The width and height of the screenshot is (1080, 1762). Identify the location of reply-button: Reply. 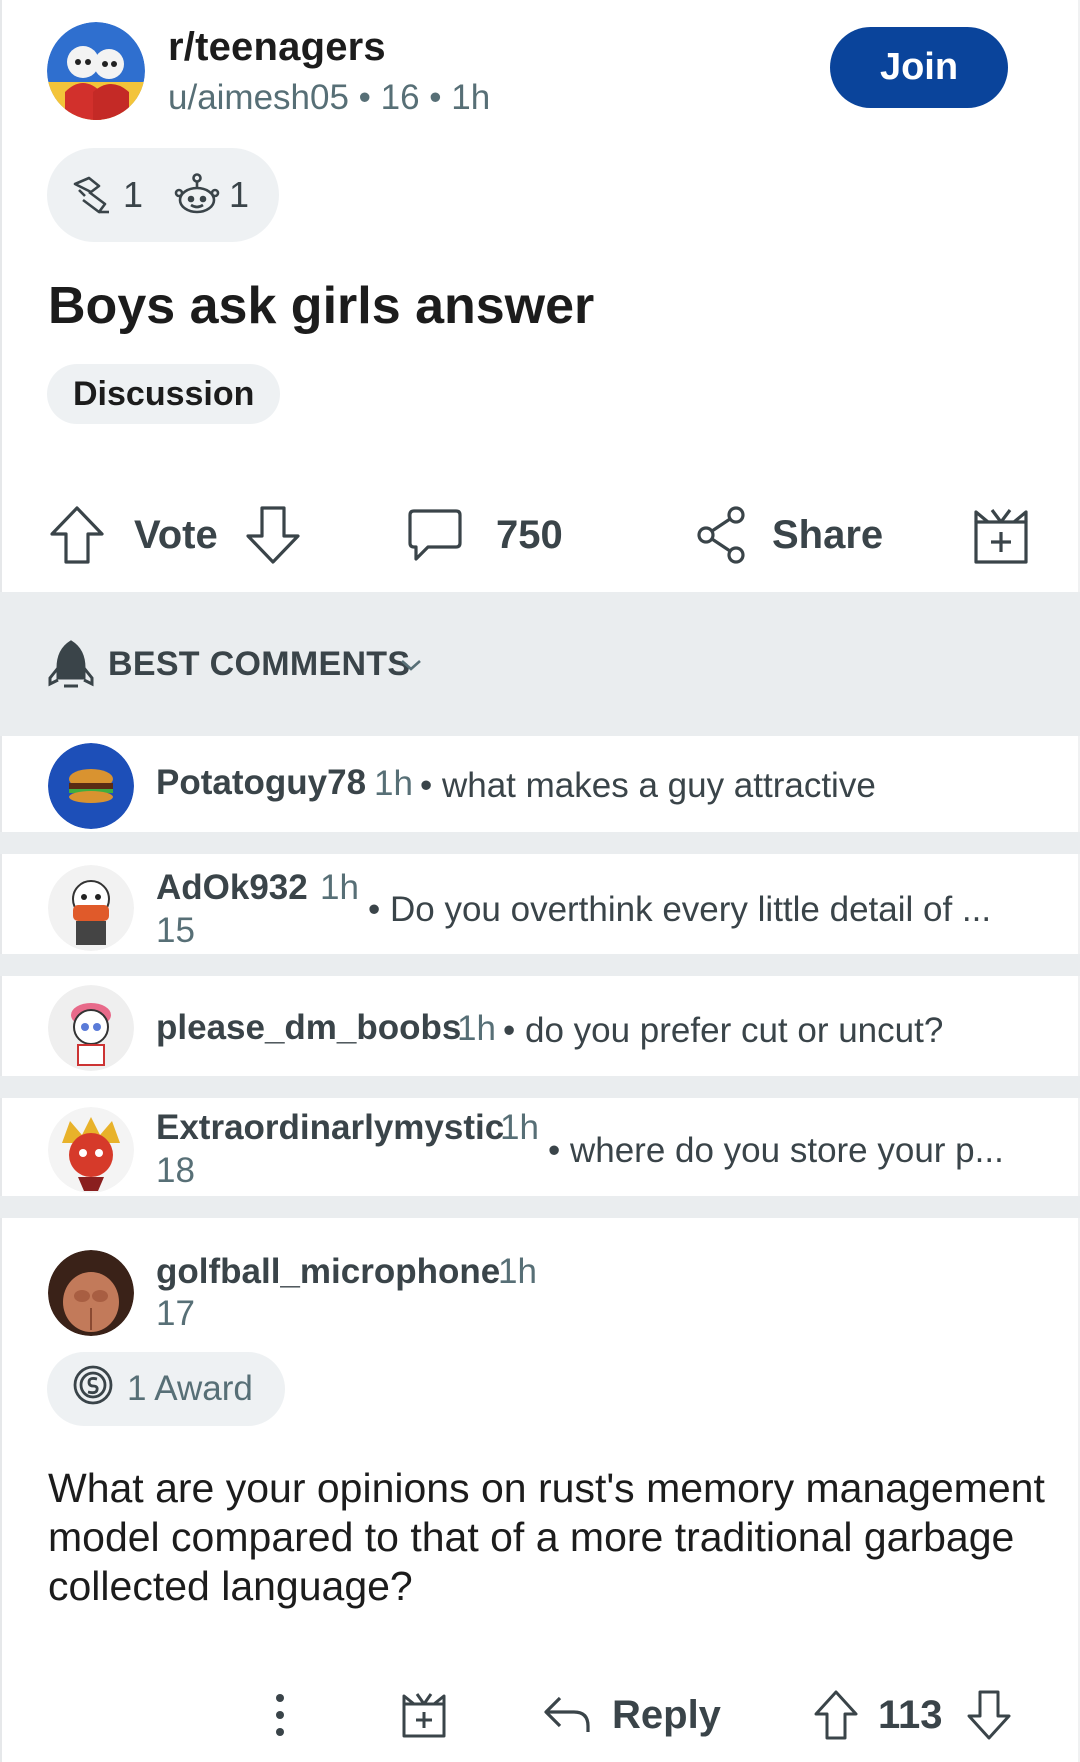
(631, 1715).